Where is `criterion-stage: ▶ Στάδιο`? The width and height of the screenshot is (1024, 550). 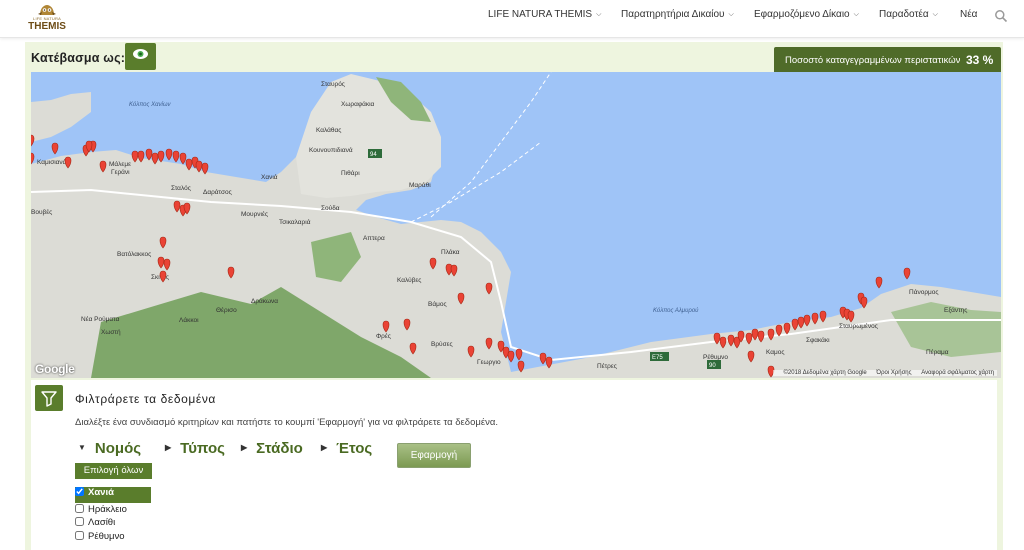
criterion-stage: ▶ Στάδιο is located at coordinates (272, 449).